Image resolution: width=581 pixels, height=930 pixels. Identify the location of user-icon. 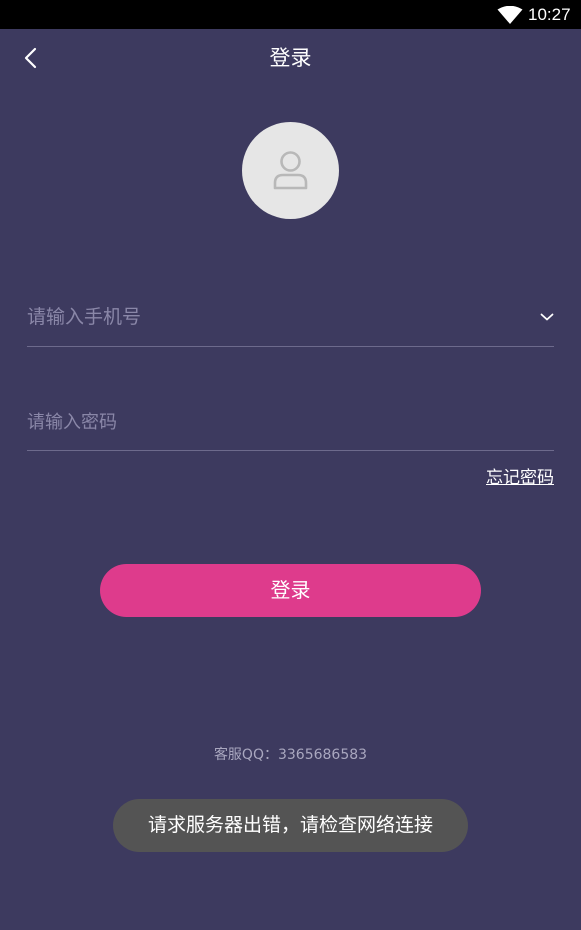
(290, 170).